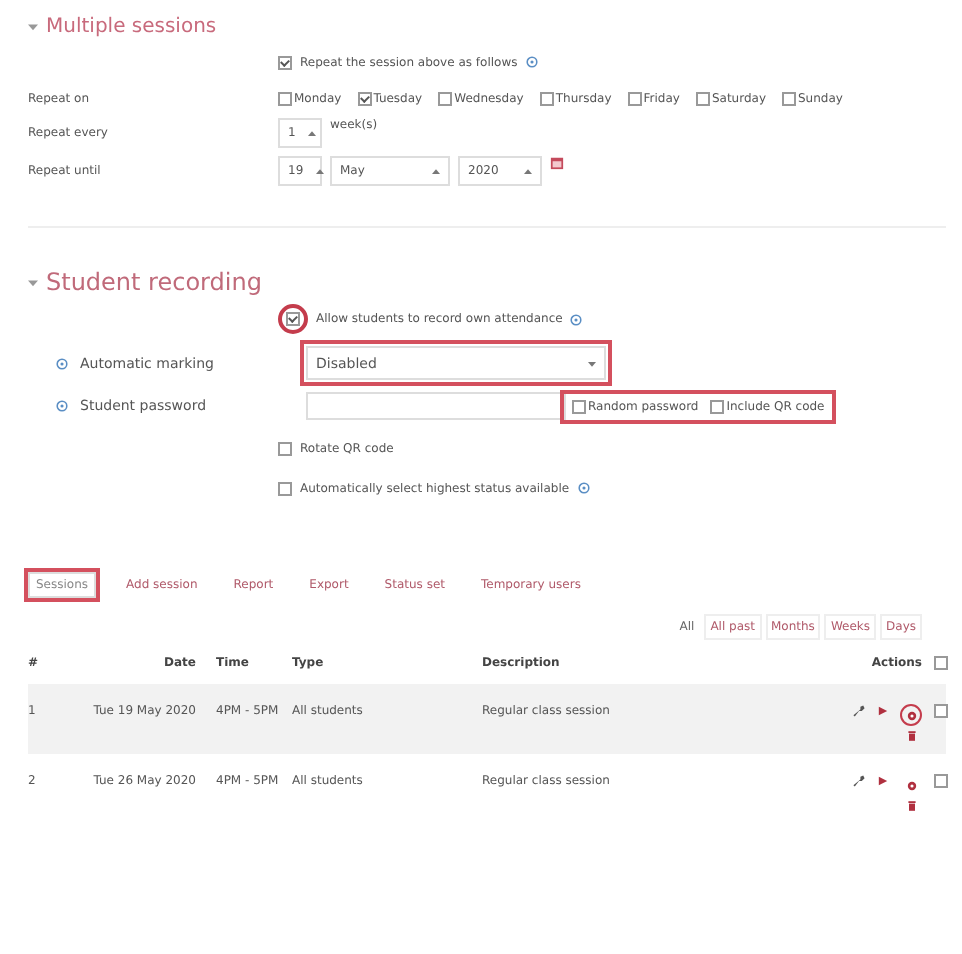 Image resolution: width=962 pixels, height=954 pixels. I want to click on password-field, so click(436, 406).